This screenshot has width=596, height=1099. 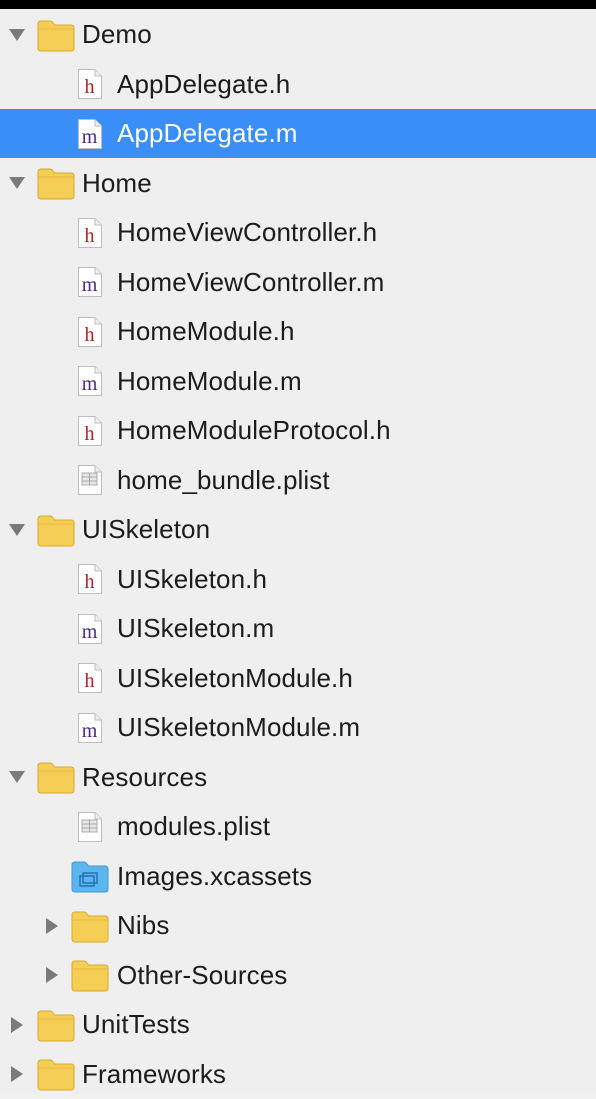 I want to click on file-row-uiskeletonmodule-m: m UISkeletonModule.m, so click(x=298, y=727).